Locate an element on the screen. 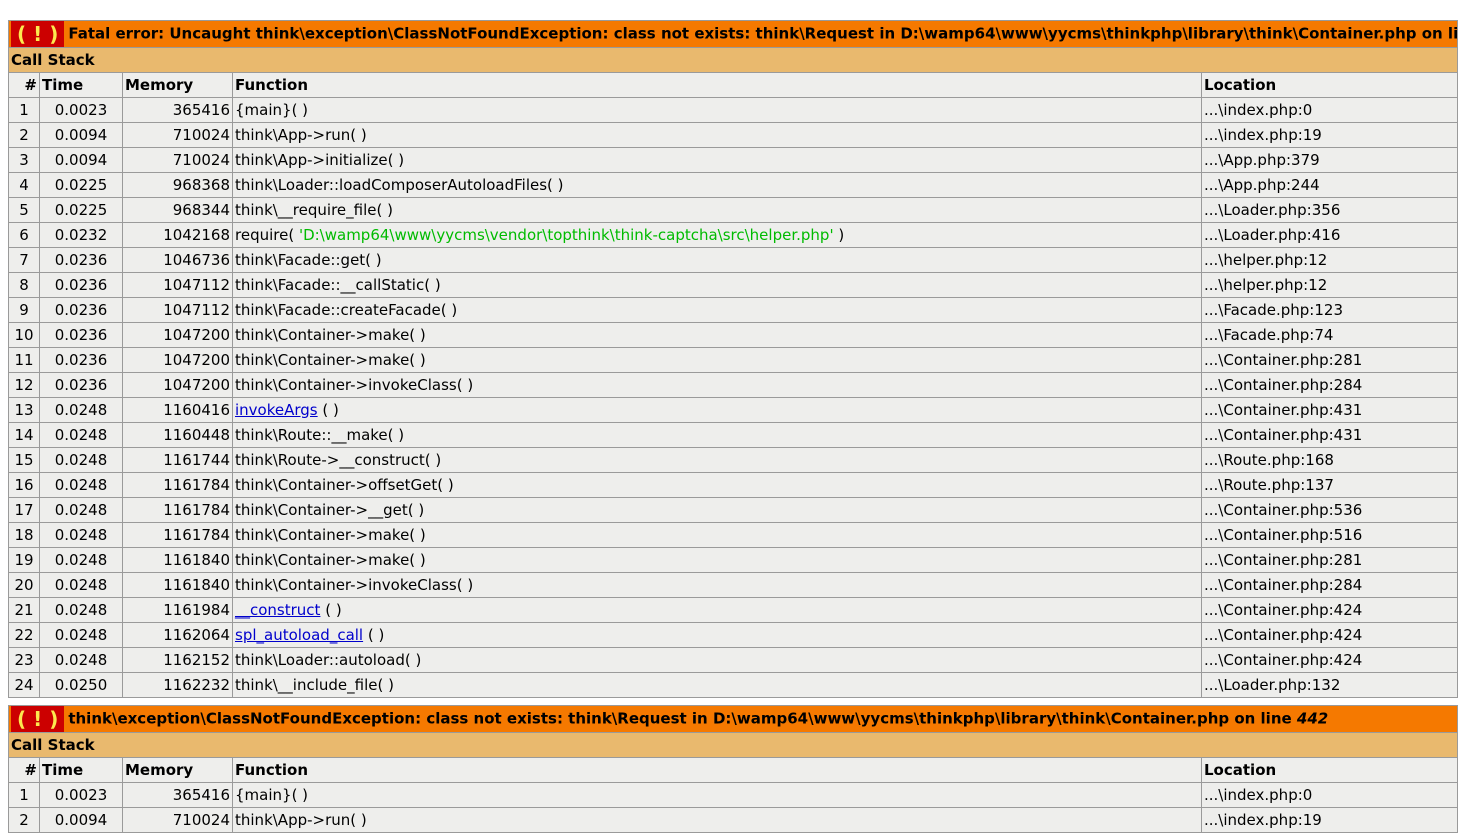 This screenshot has width=1459, height=839. php-manual-link: invokeArgs is located at coordinates (276, 410).